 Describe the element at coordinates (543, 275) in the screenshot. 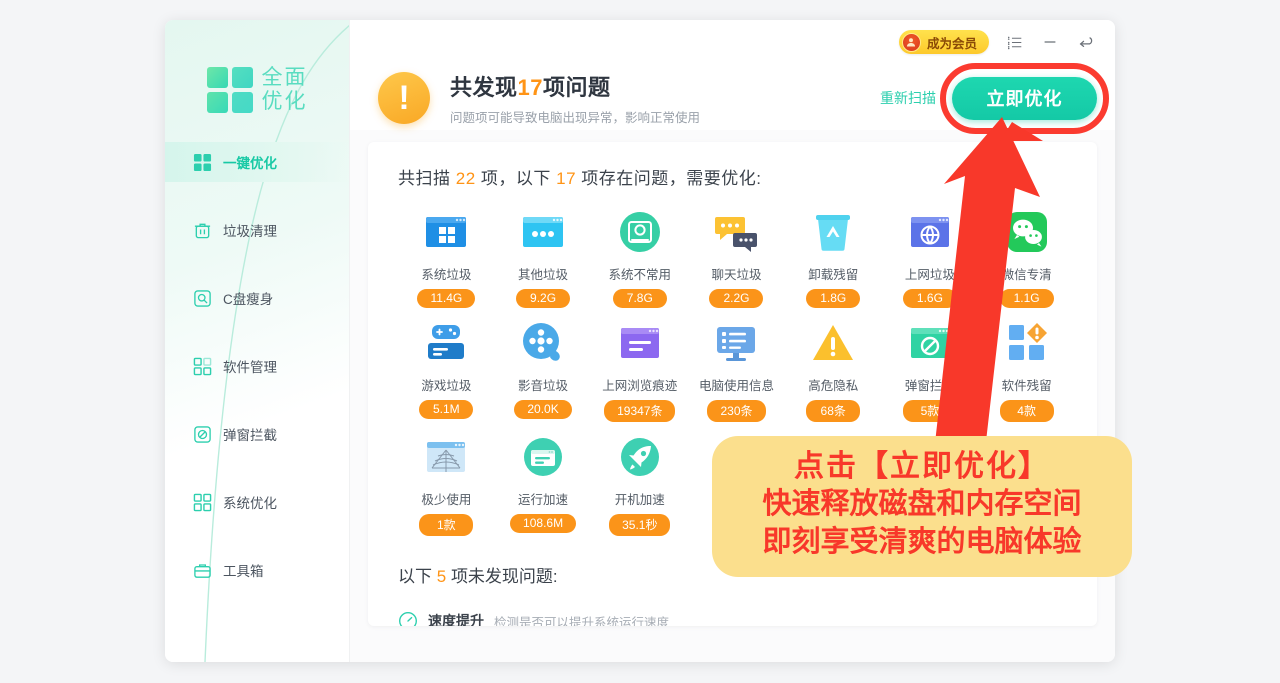

I see `issue-item-name: 其他垃圾` at that location.